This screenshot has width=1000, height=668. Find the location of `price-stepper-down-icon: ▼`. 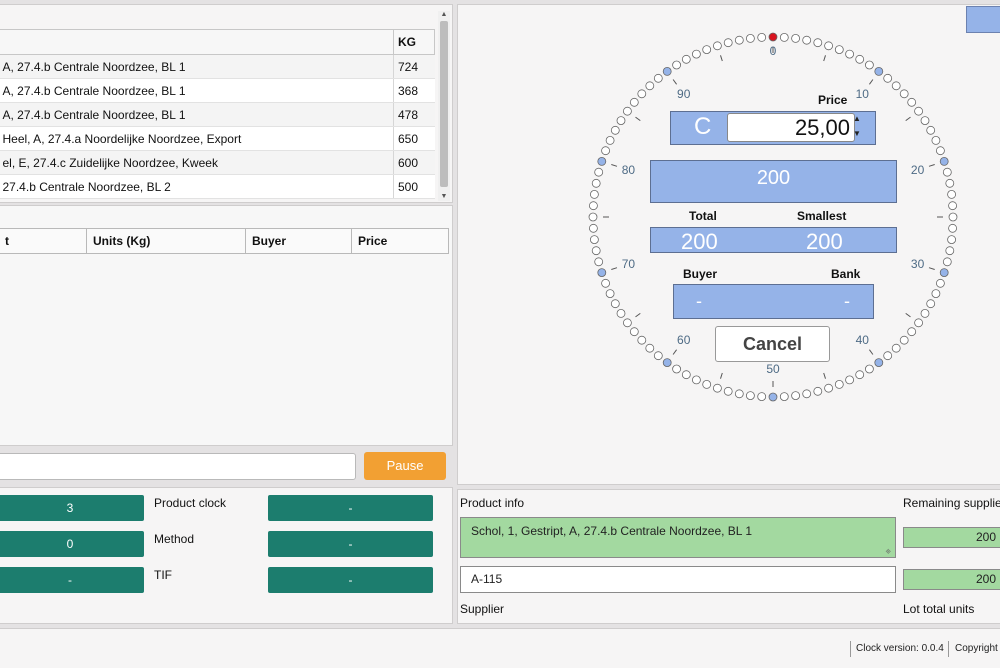

price-stepper-down-icon: ▼ is located at coordinates (857, 133).